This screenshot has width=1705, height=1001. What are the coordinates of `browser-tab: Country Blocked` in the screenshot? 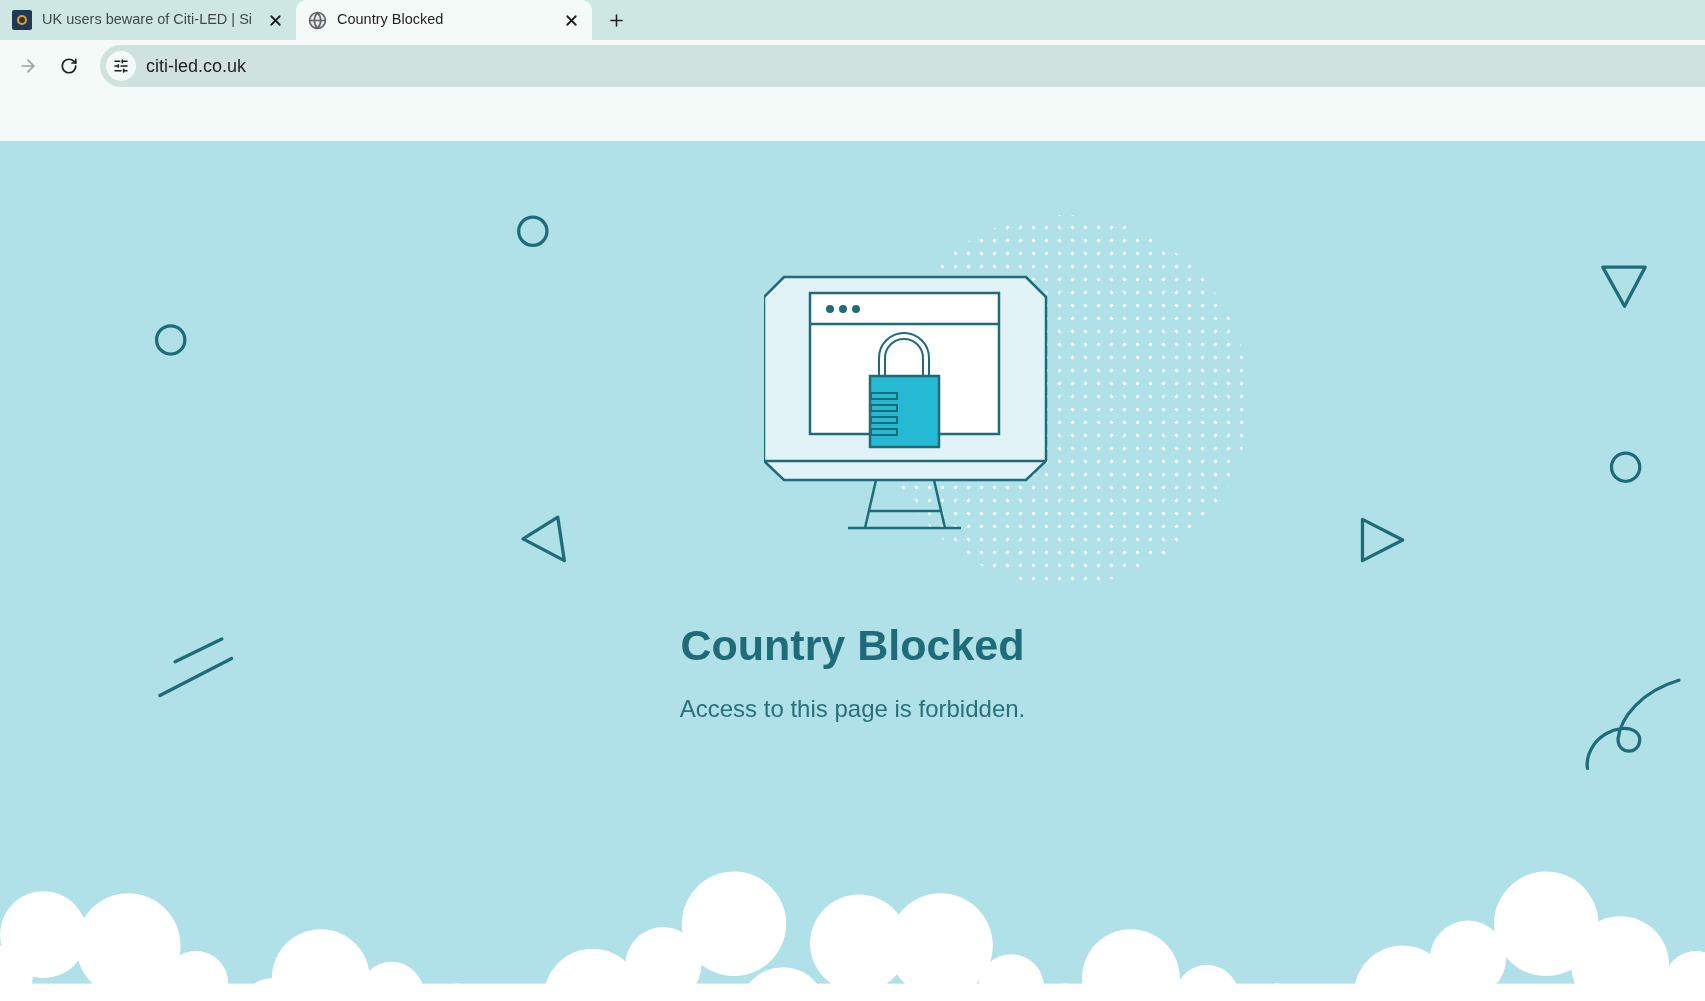 It's located at (444, 20).